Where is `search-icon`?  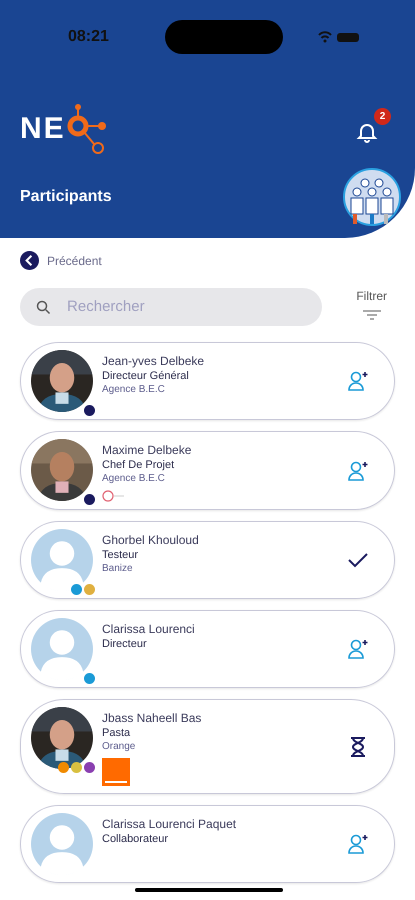
search-icon is located at coordinates (44, 307).